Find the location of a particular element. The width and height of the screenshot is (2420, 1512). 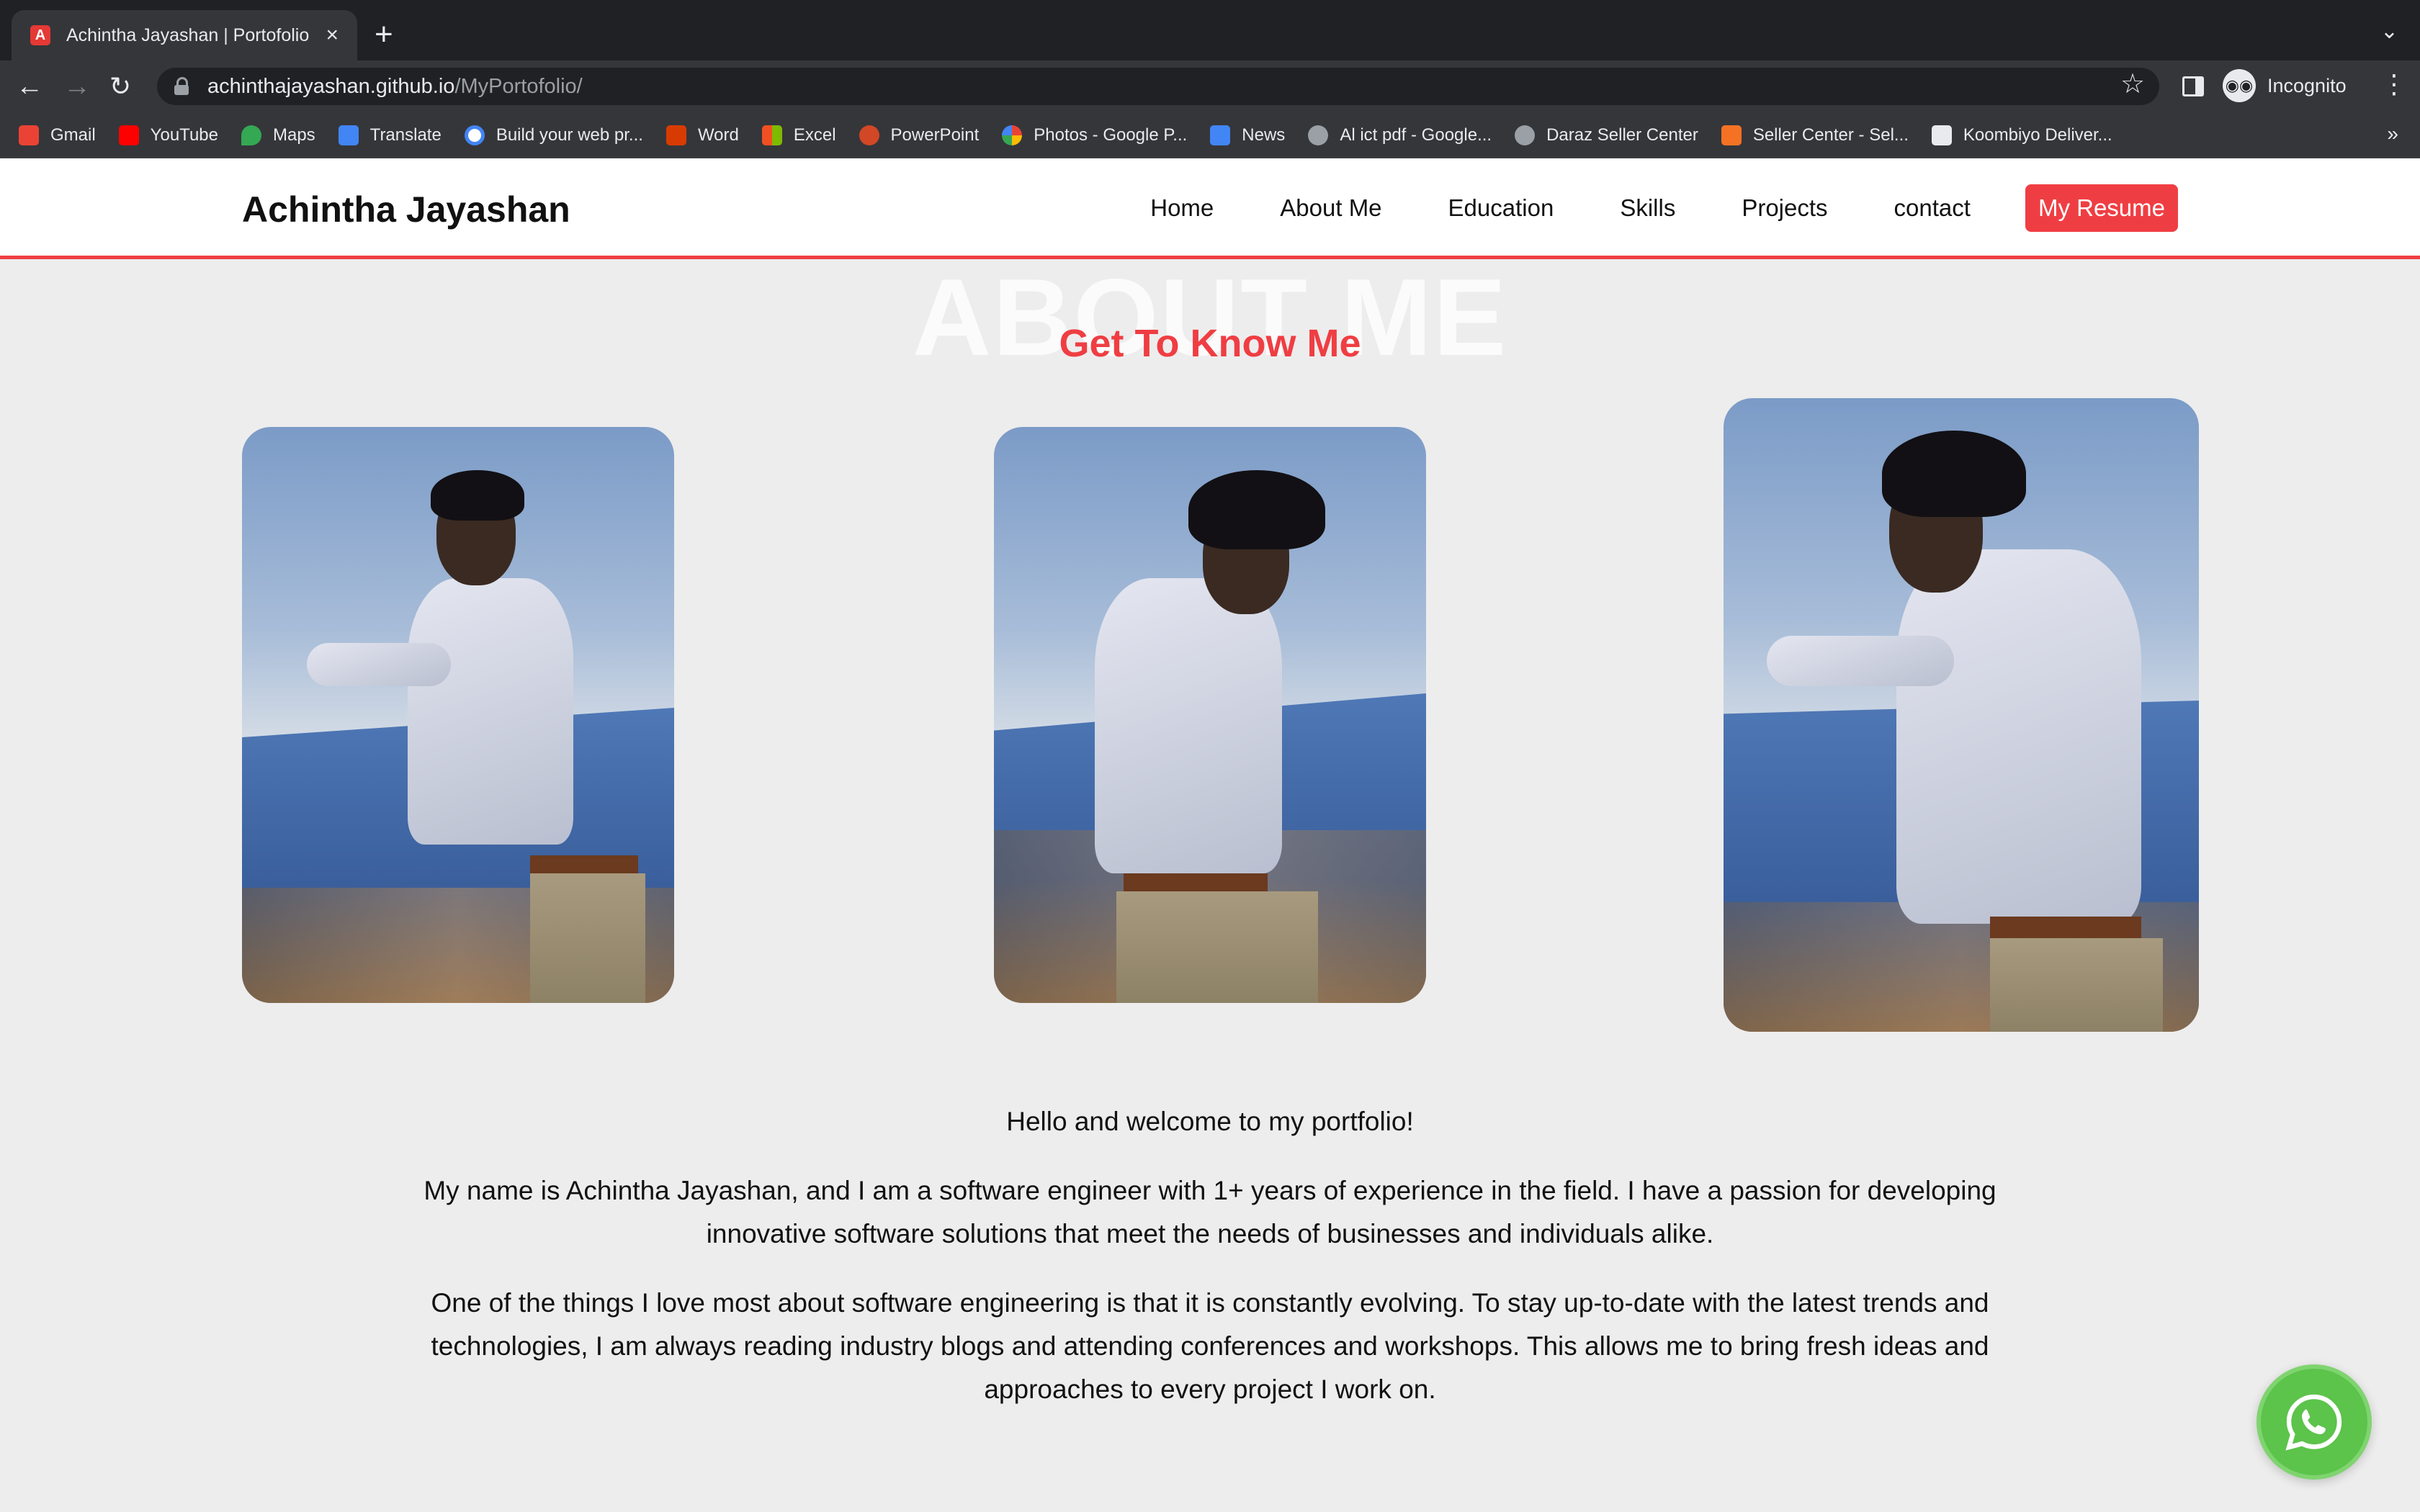

reload-icon: ↻ is located at coordinates (120, 86).